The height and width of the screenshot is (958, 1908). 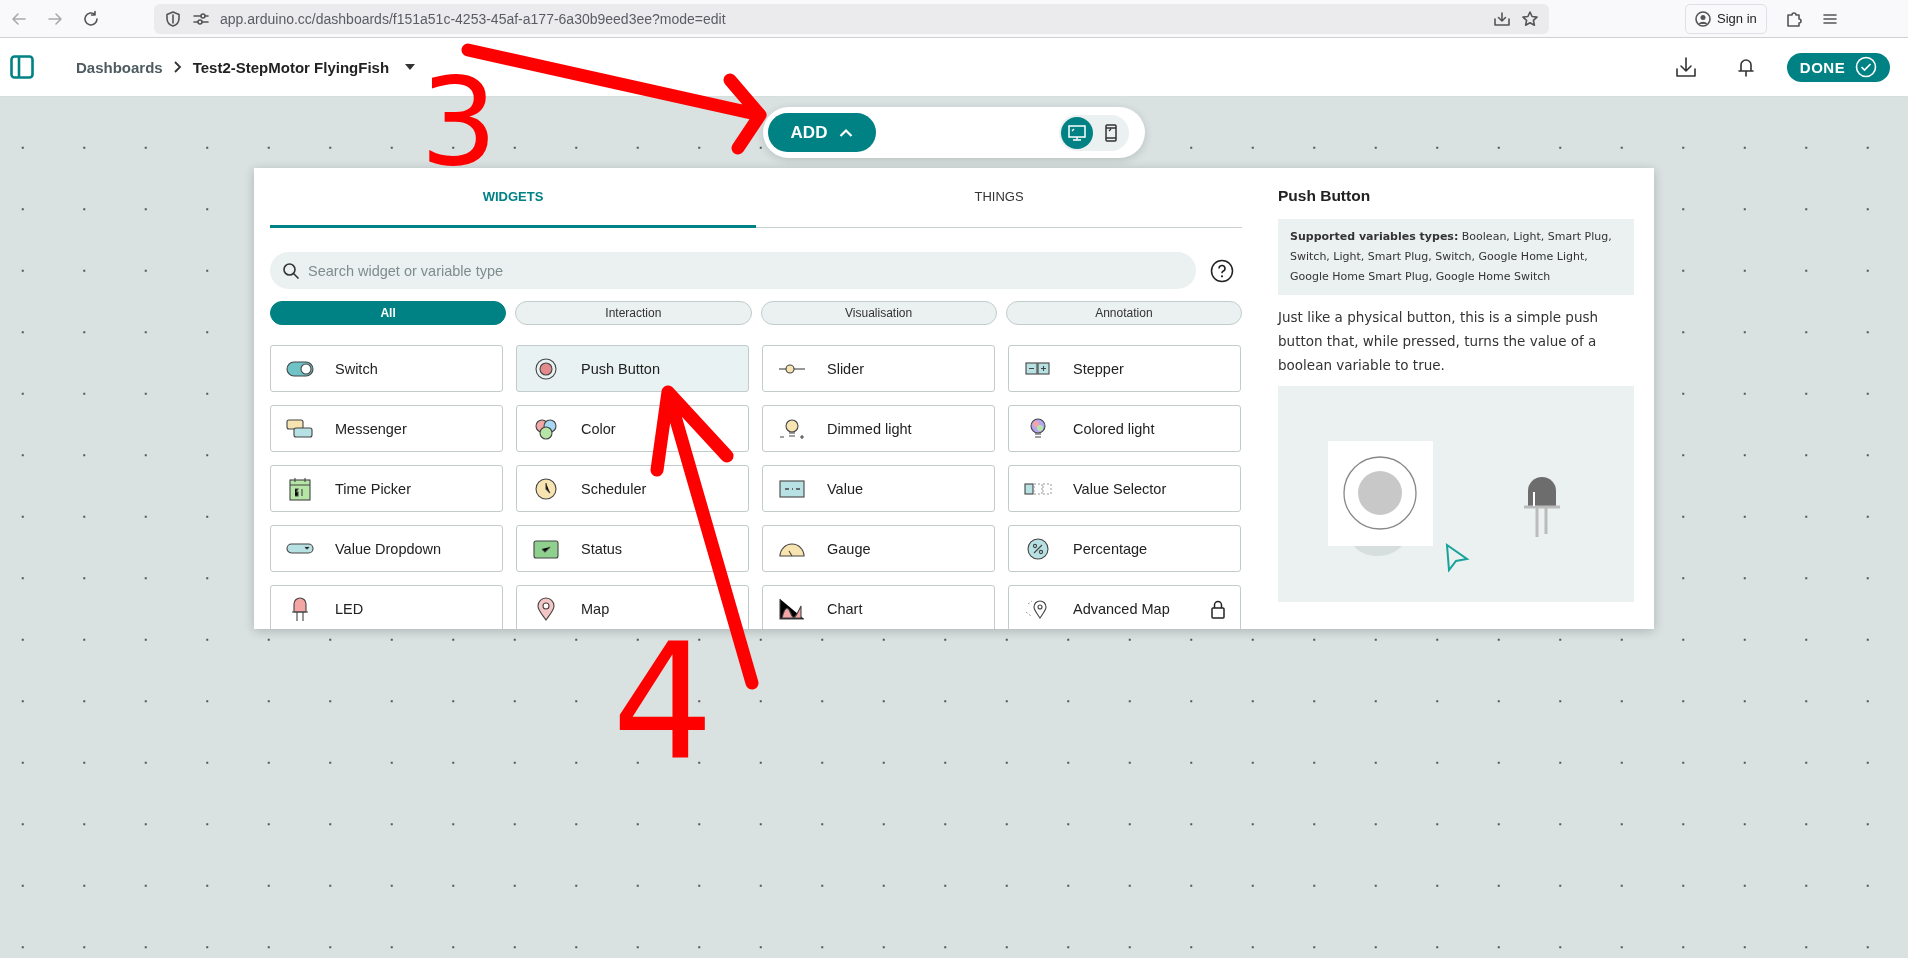 I want to click on widget-label: Switch, so click(x=356, y=368).